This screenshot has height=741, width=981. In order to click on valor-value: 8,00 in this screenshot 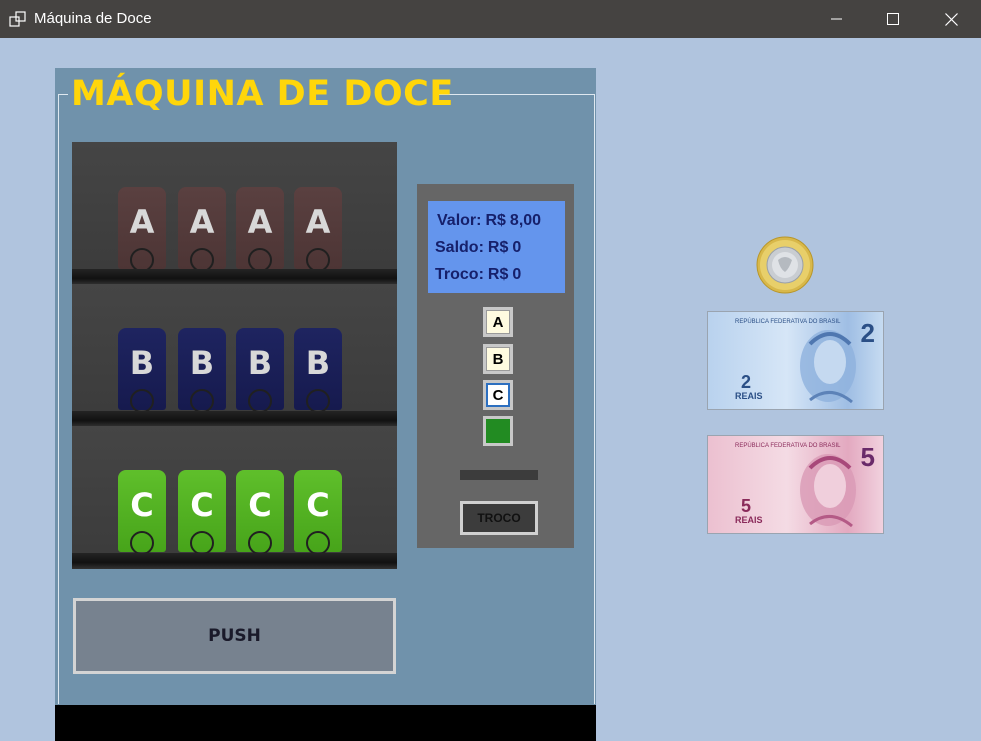, I will do `click(525, 220)`.